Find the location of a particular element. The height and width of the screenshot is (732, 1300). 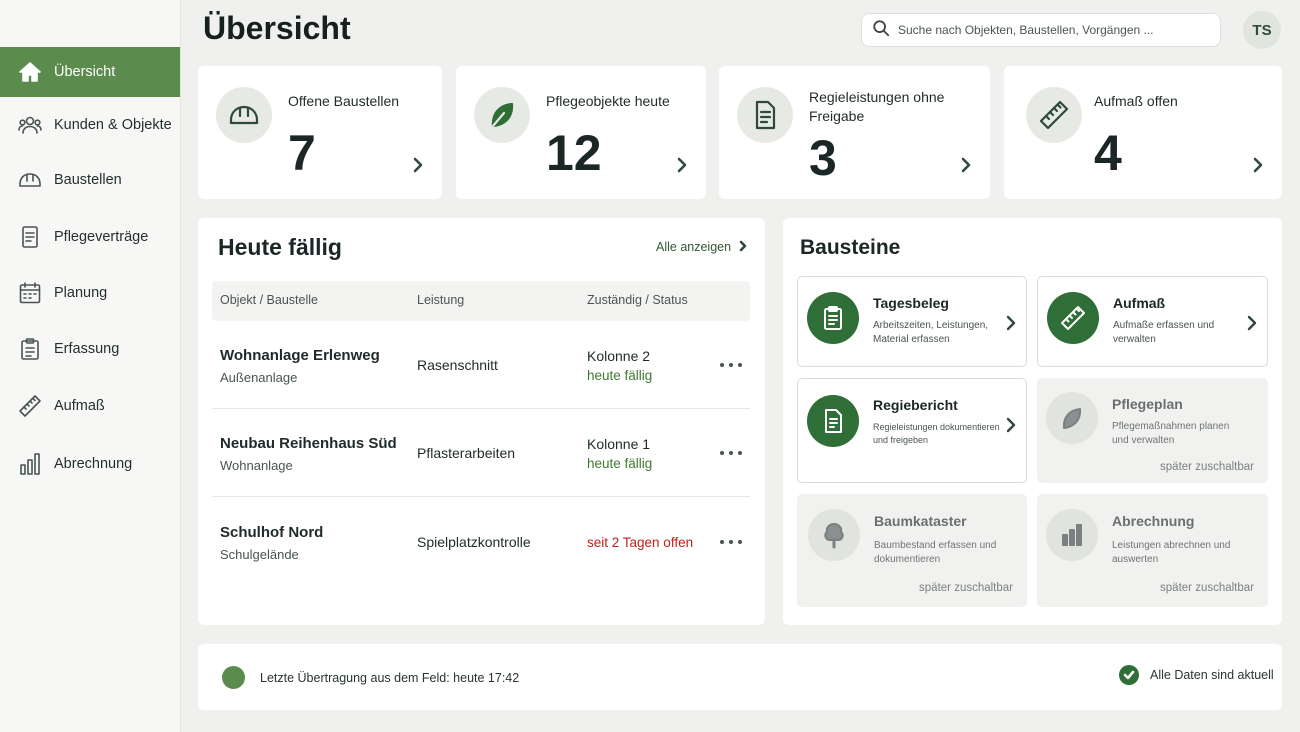

search-box is located at coordinates (1041, 30).